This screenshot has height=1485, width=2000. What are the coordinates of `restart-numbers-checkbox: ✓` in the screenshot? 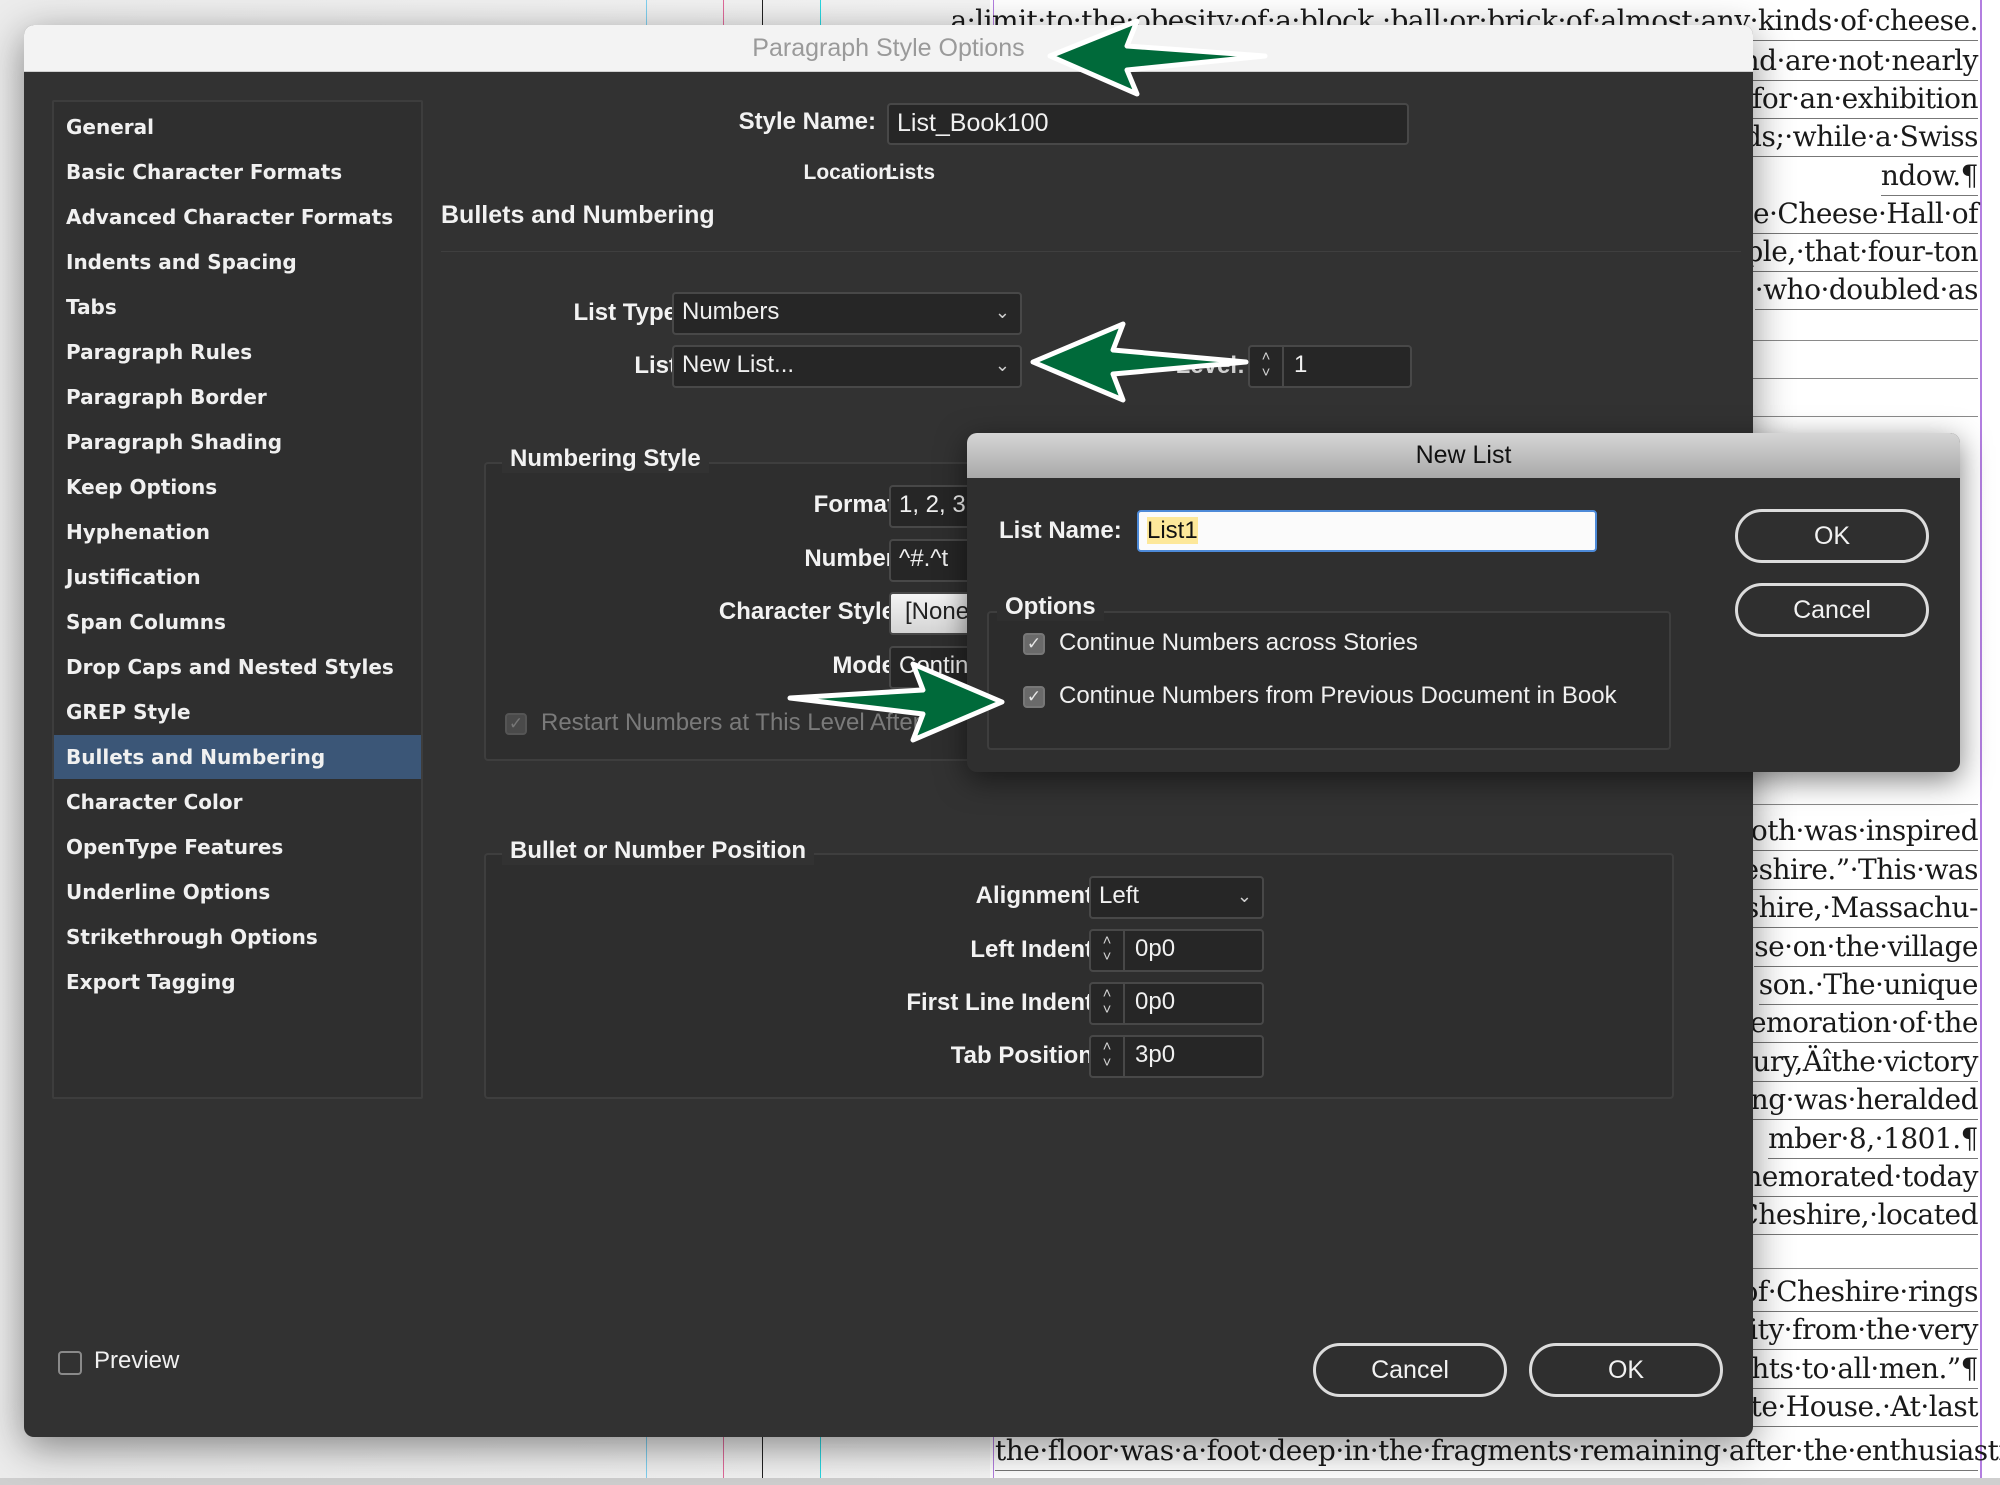 It's located at (516, 724).